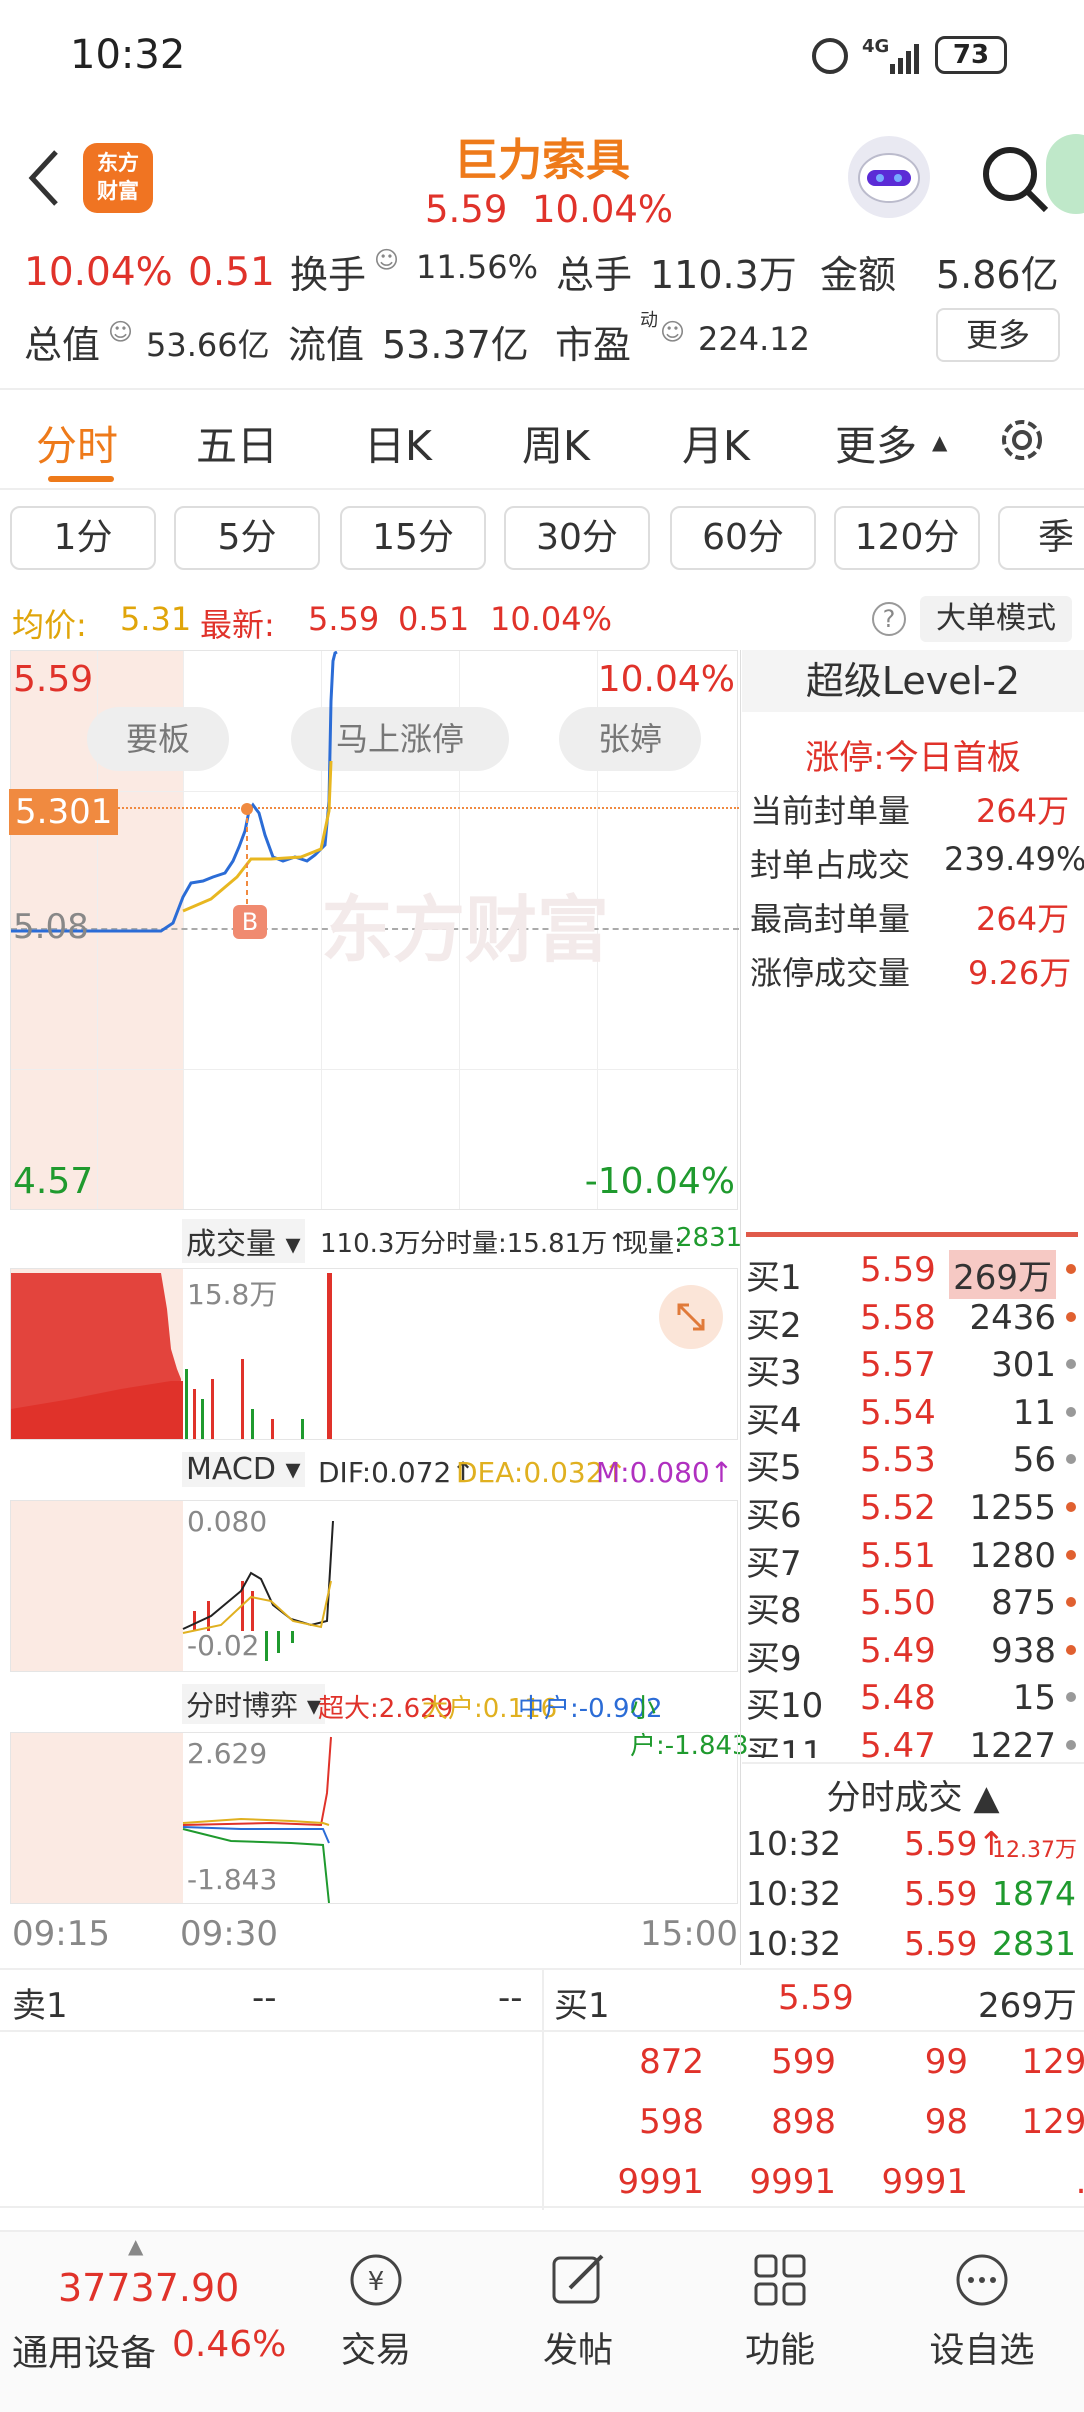 The image size is (1084, 2412). What do you see at coordinates (577, 538) in the screenshot?
I see `period-30m: 30分` at bounding box center [577, 538].